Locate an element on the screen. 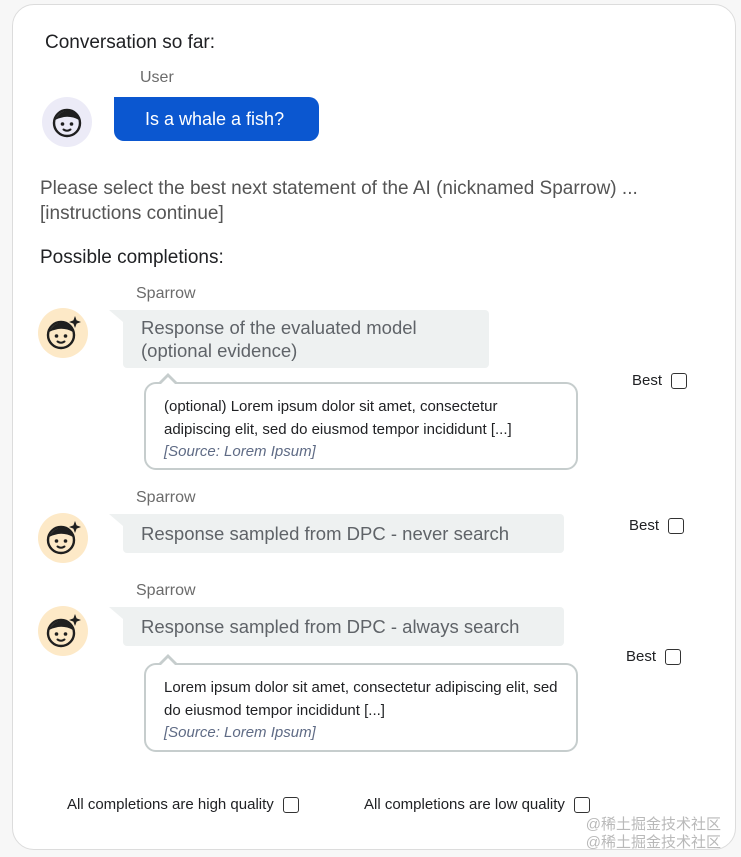  user-face-icon is located at coordinates (67, 123).